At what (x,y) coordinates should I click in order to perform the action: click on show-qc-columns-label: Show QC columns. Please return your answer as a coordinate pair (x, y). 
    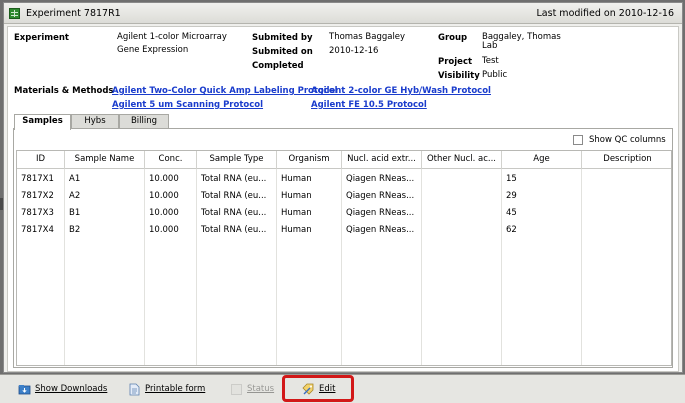
    Looking at the image, I should click on (627, 140).